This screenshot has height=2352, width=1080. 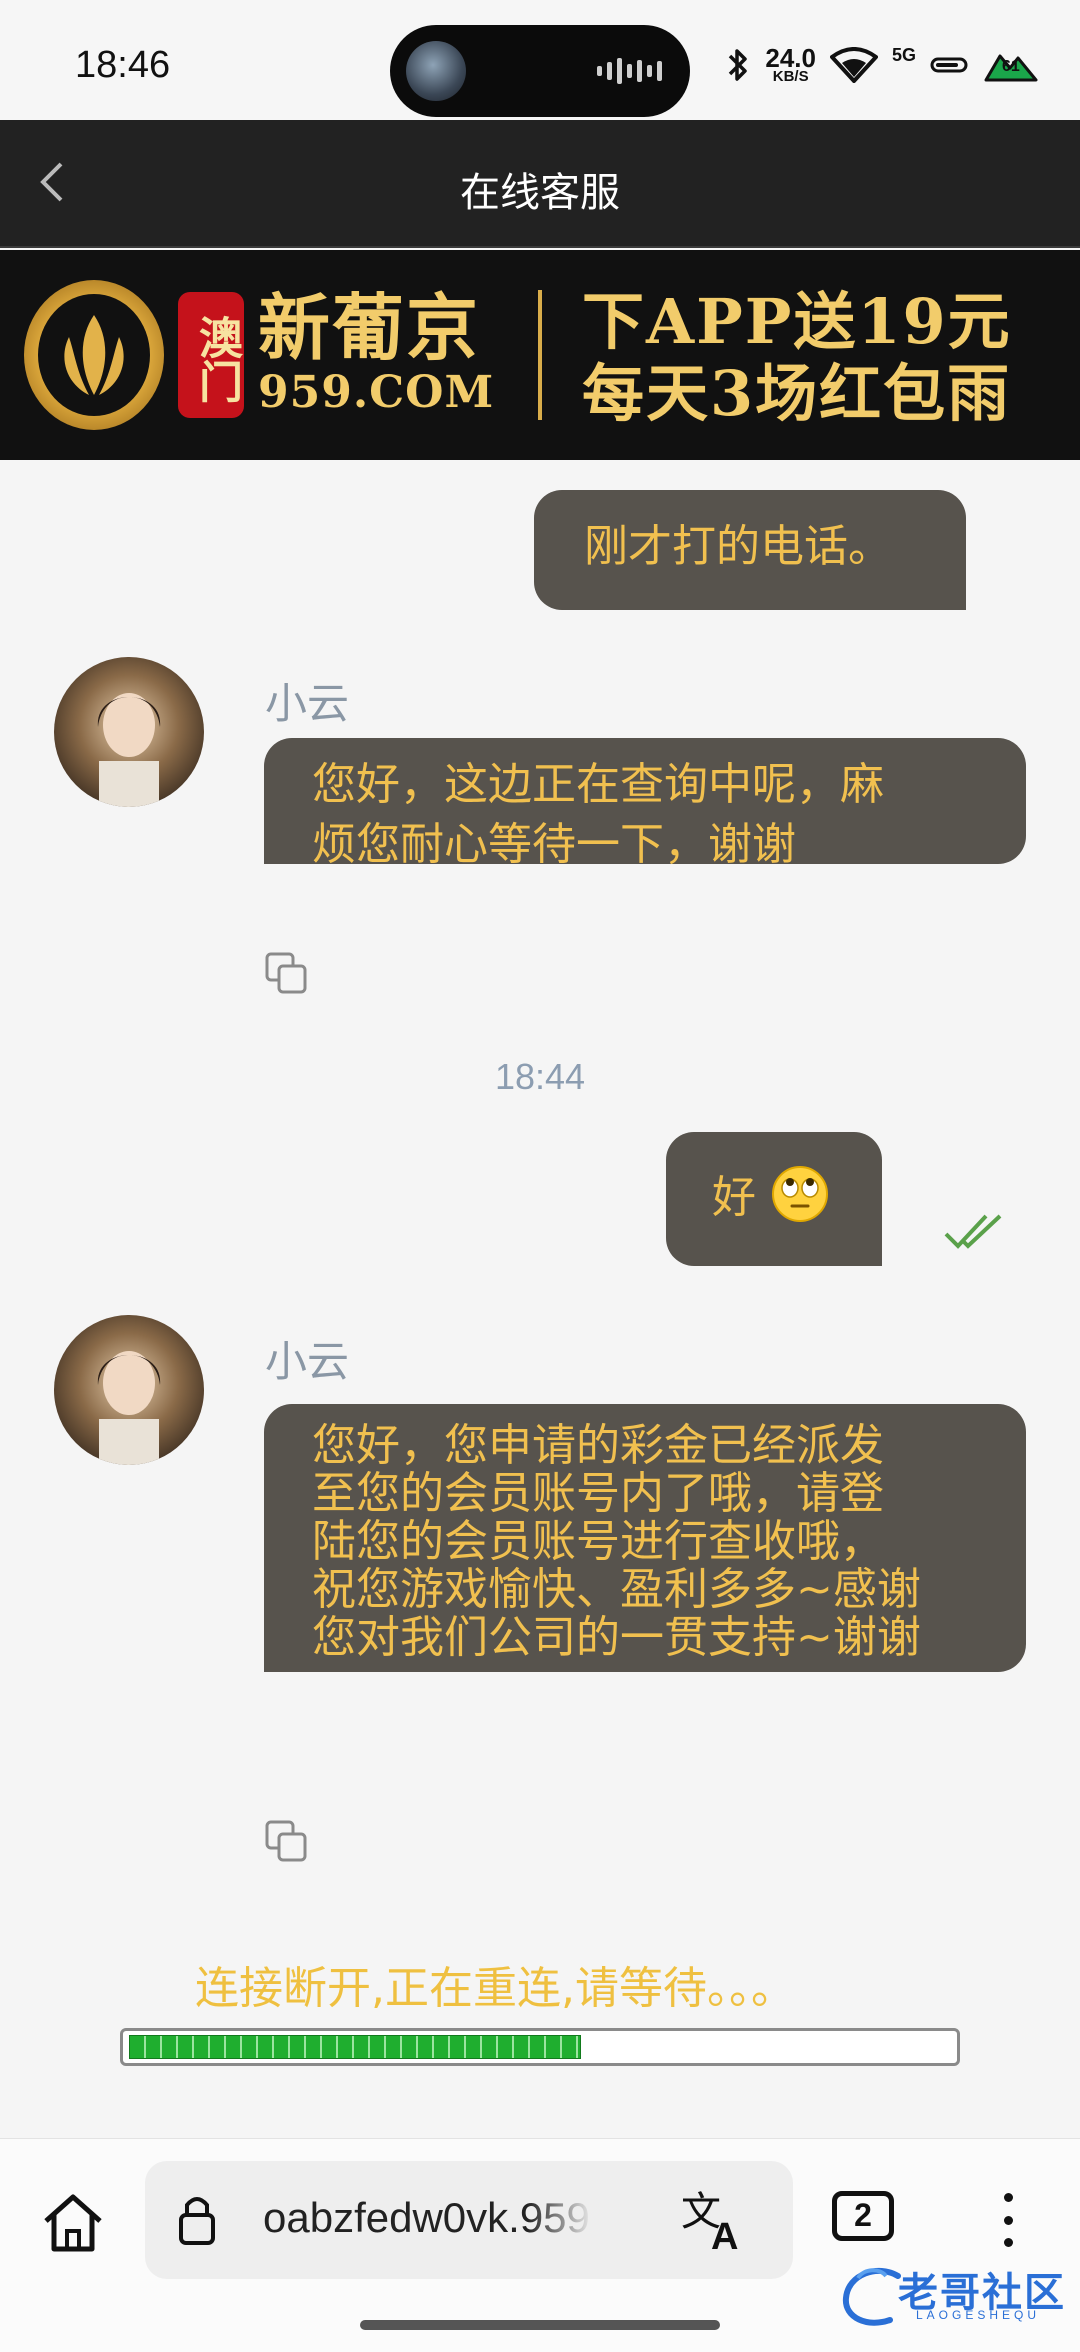 What do you see at coordinates (973, 1231) in the screenshot?
I see `read-receipt-icon` at bounding box center [973, 1231].